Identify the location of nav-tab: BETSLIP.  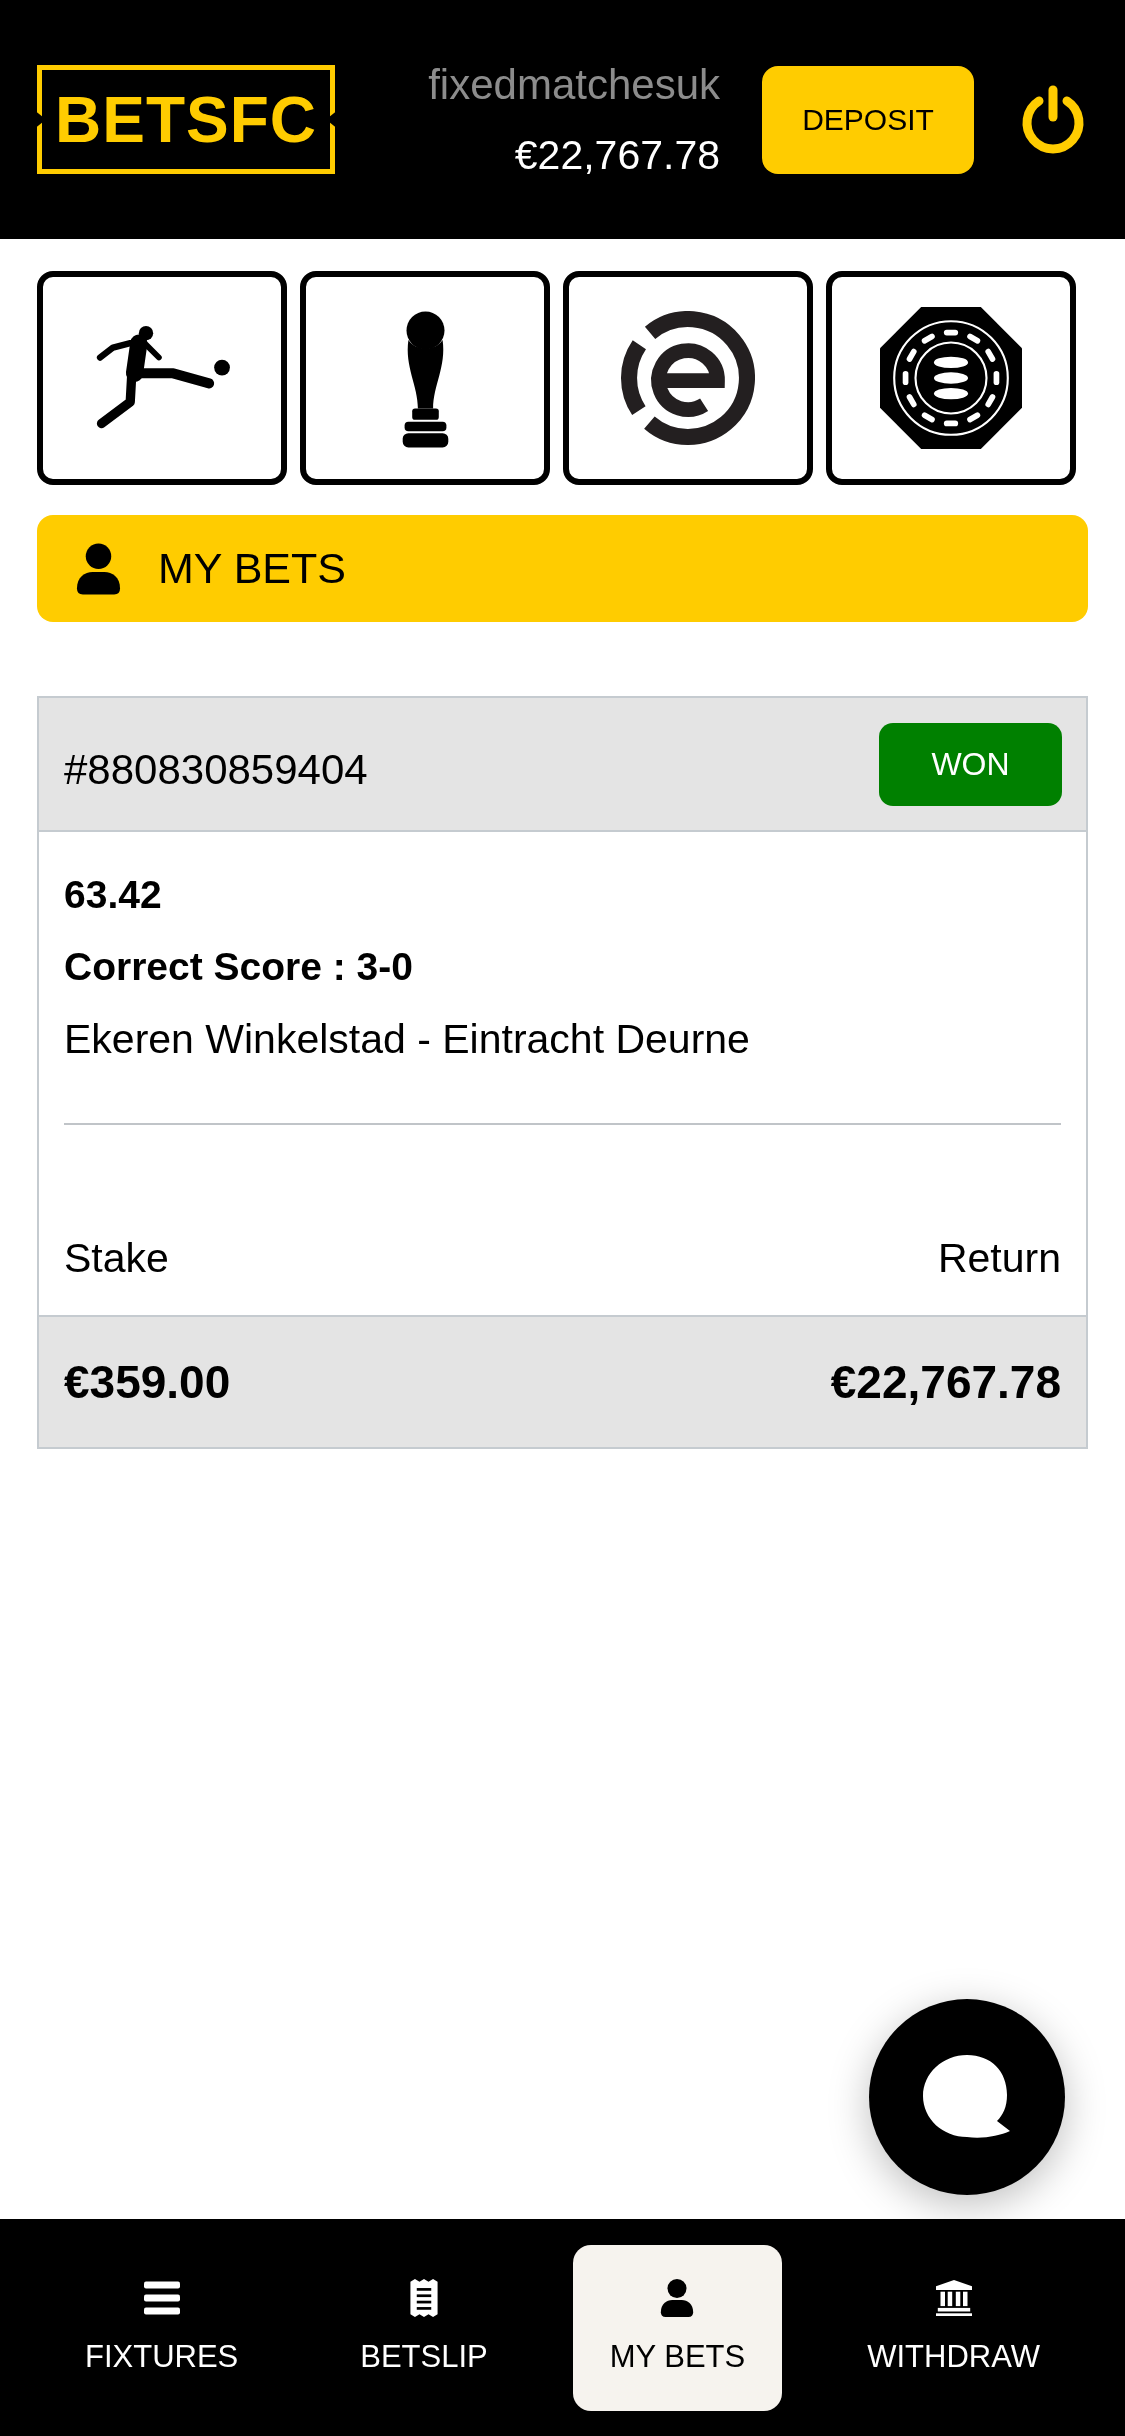
(424, 2327).